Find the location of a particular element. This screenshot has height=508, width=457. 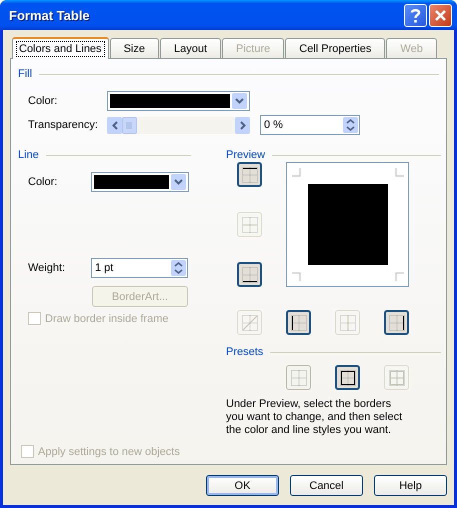

section-heading: Fill is located at coordinates (25, 74).